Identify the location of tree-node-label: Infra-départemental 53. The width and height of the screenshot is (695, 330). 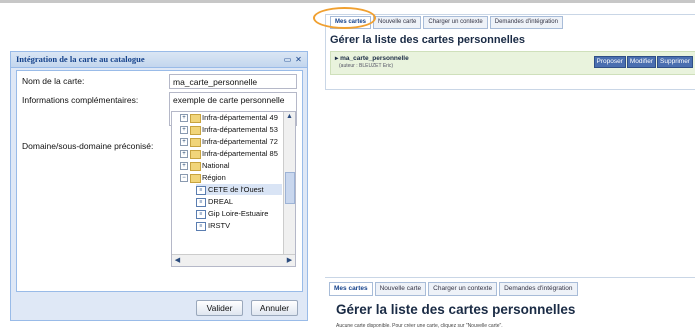
(240, 129).